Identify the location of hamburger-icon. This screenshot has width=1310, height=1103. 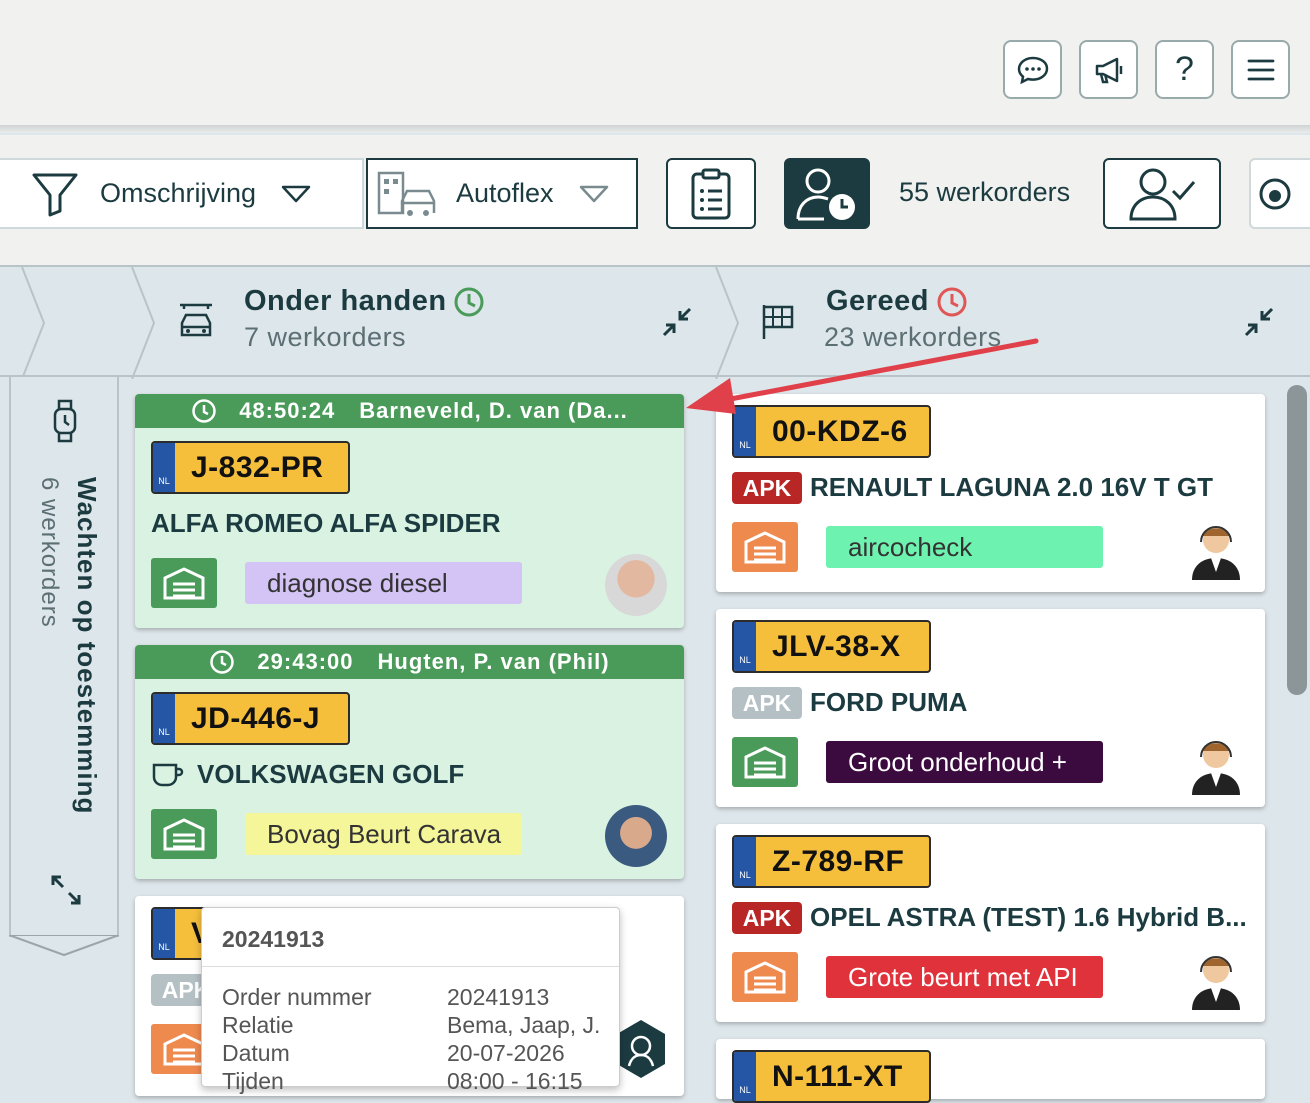
(1260, 69).